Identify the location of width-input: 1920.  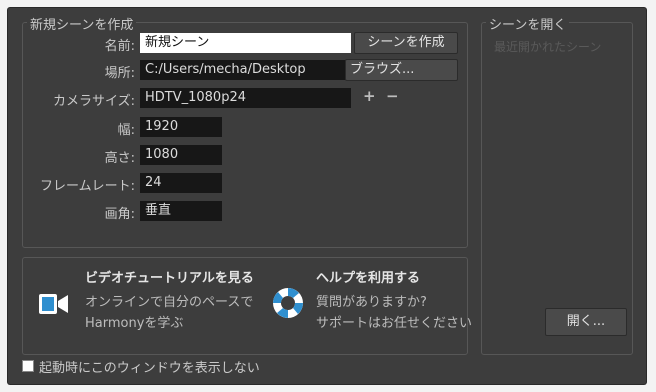
(181, 127).